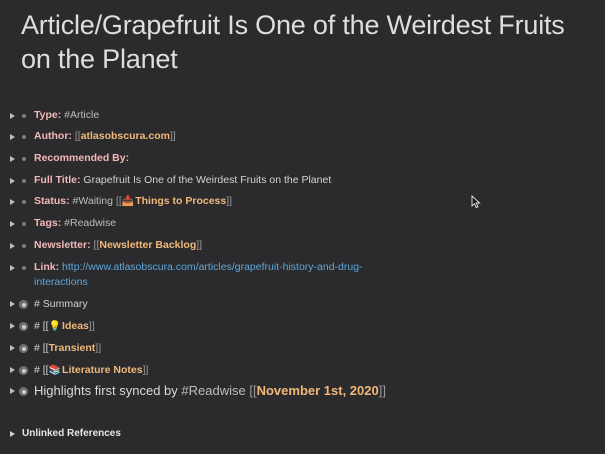 The image size is (605, 454). What do you see at coordinates (253, 390) in the screenshot?
I see `bracket-open: [[` at bounding box center [253, 390].